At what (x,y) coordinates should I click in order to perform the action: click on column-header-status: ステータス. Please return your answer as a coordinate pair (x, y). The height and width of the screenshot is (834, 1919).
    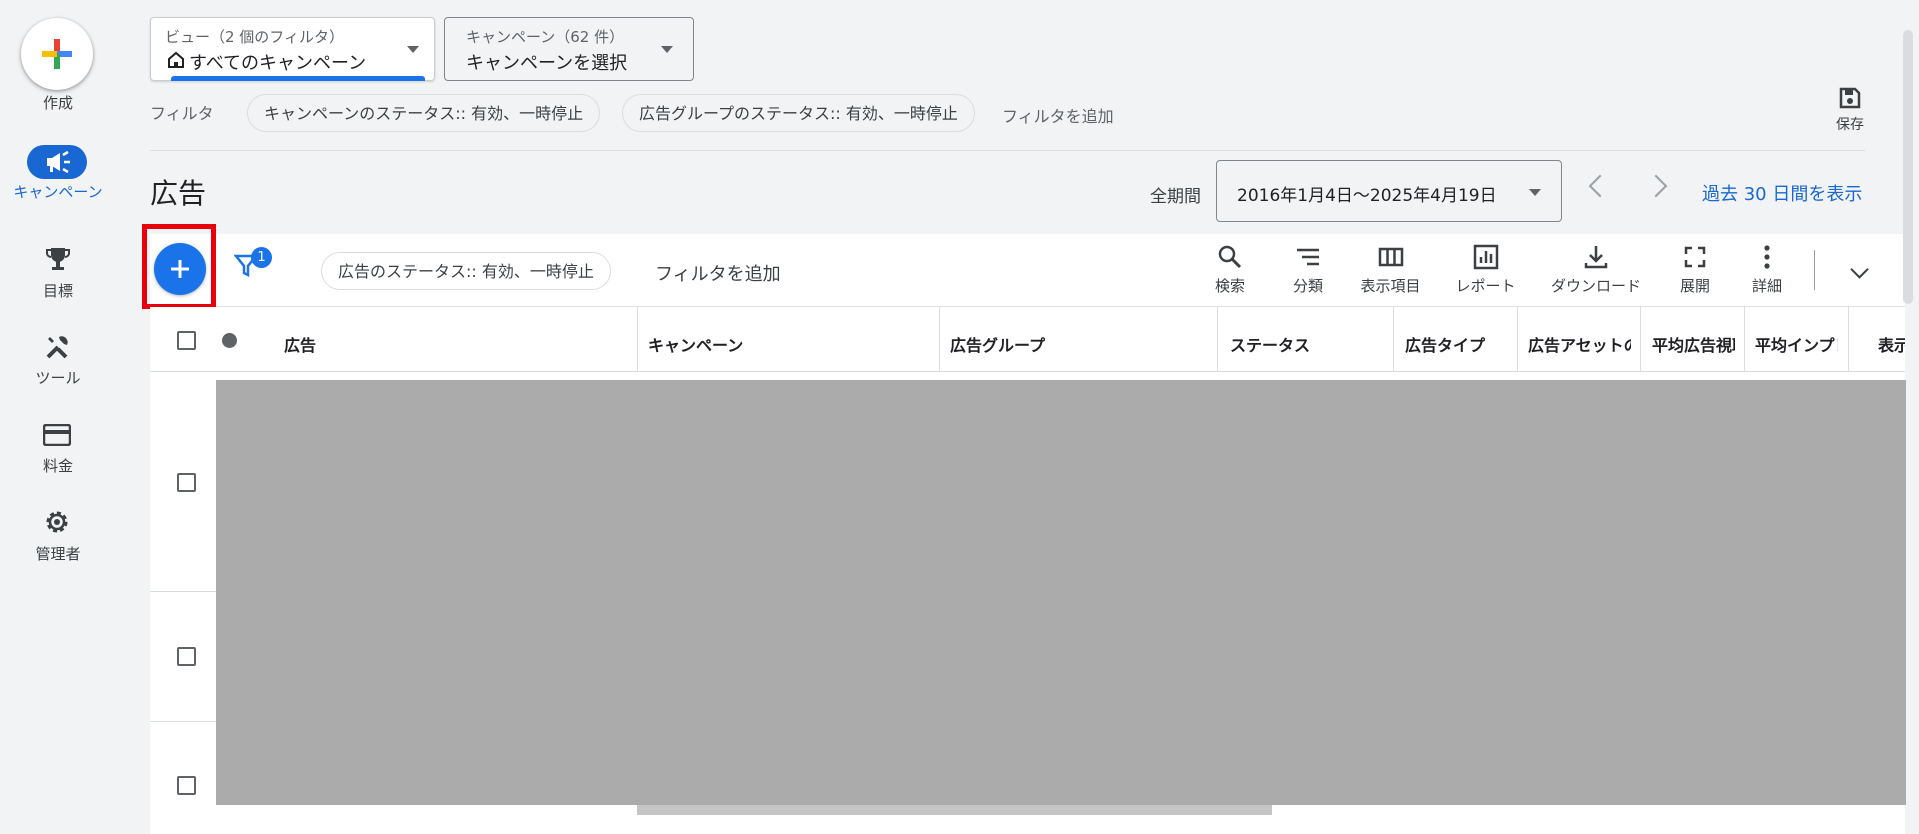
    Looking at the image, I should click on (1300, 344).